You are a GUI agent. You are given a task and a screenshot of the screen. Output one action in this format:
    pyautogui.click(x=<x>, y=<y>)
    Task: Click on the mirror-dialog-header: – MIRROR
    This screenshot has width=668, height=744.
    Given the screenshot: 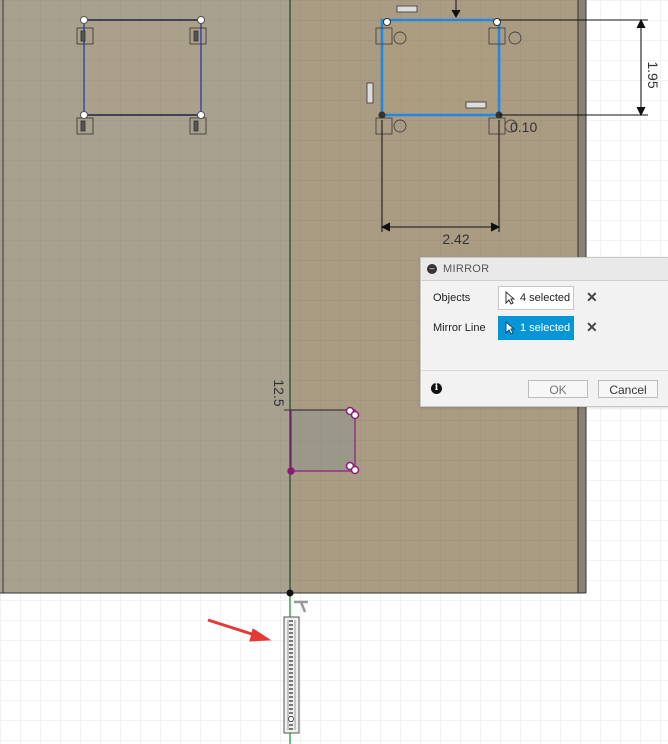 What is the action you would take?
    pyautogui.click(x=544, y=269)
    